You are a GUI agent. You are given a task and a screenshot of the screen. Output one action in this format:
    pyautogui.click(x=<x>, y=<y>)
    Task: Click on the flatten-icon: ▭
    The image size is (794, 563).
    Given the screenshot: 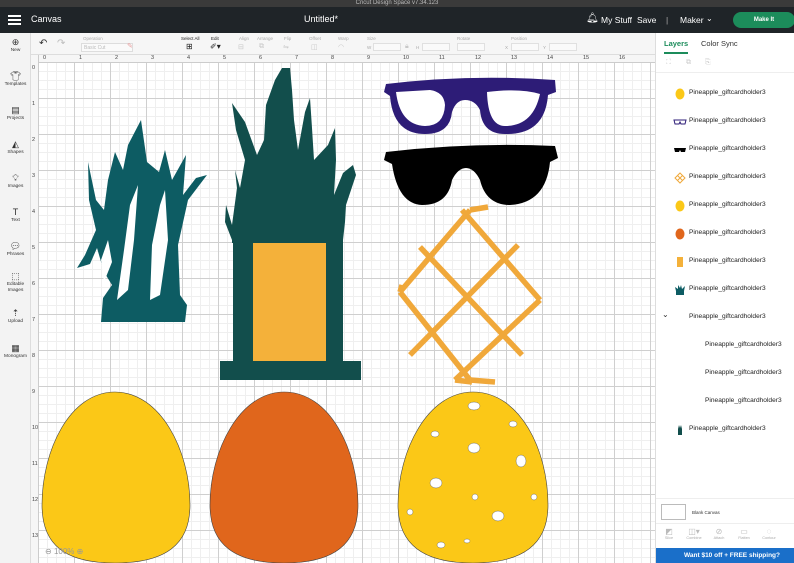 What is the action you would take?
    pyautogui.click(x=744, y=531)
    